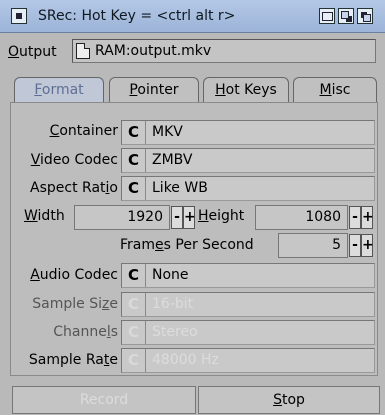  Describe the element at coordinates (248, 275) in the screenshot. I see `audio-codec-cycle: C None` at that location.